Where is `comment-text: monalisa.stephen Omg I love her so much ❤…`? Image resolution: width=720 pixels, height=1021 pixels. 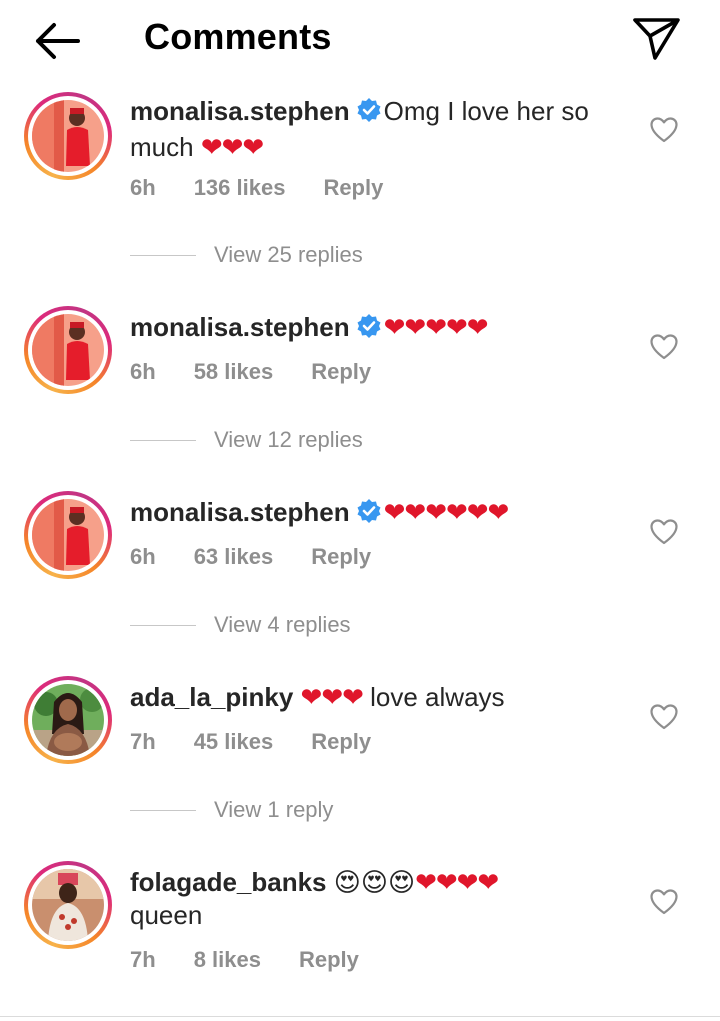 comment-text: monalisa.stephen Omg I love her so much ❤… is located at coordinates (380, 129).